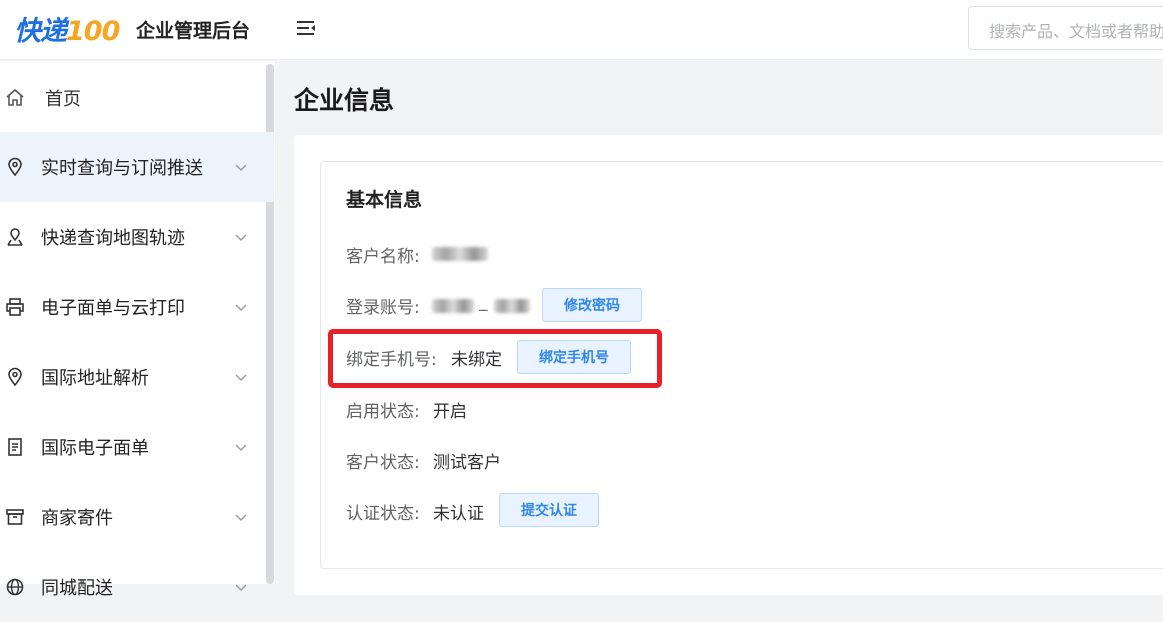 Image resolution: width=1163 pixels, height=622 pixels. Describe the element at coordinates (77, 518) in the screenshot. I see `sidebar-item-label: 商家寄件` at that location.